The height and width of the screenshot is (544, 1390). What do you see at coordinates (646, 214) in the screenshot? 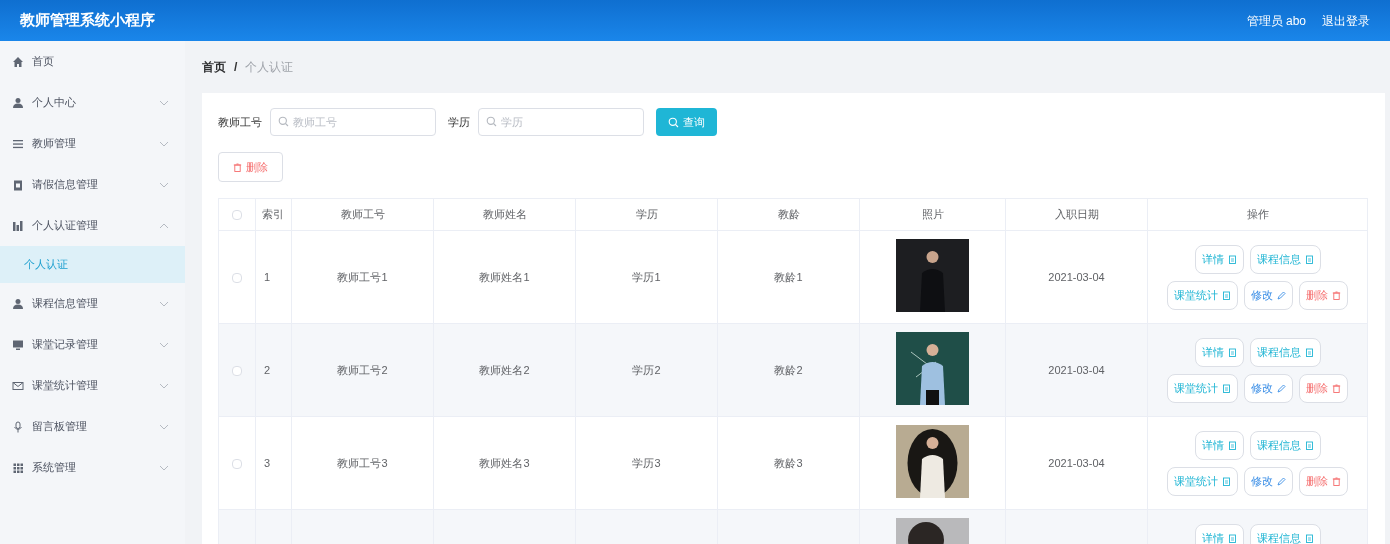
I see `column-header: 学历` at bounding box center [646, 214].